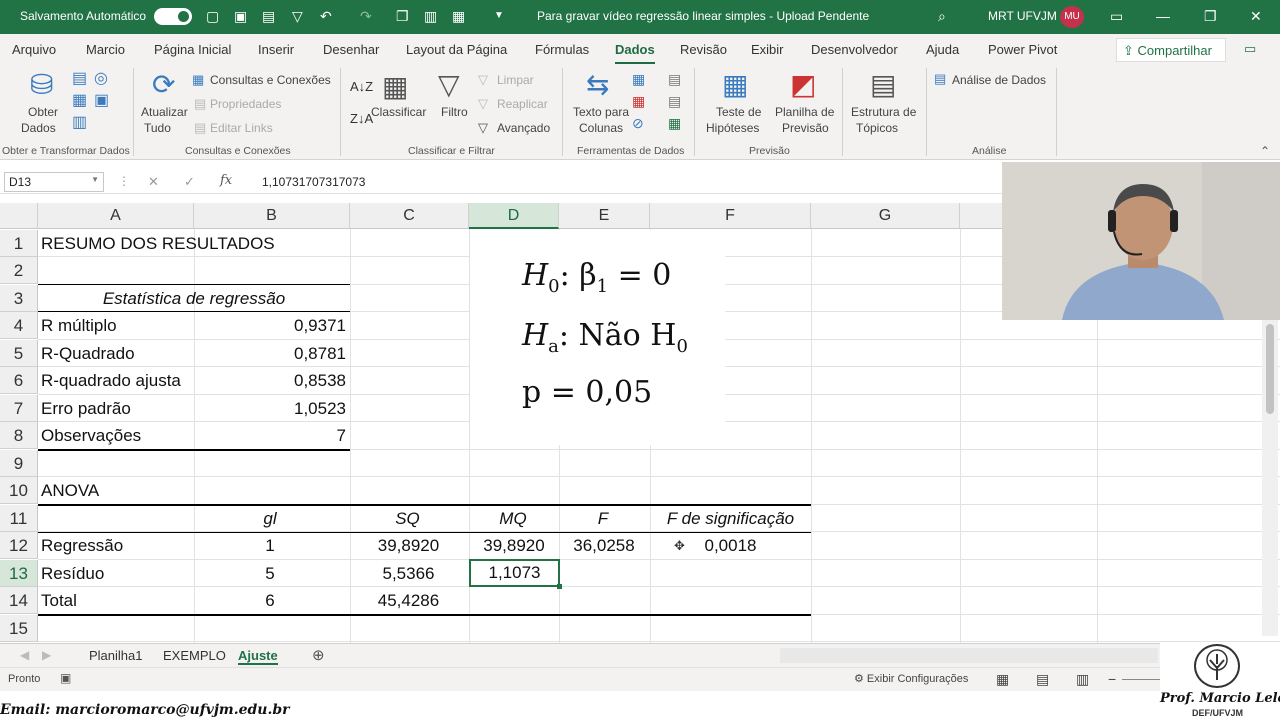  What do you see at coordinates (116, 216) in the screenshot?
I see `col-header-a: A` at bounding box center [116, 216].